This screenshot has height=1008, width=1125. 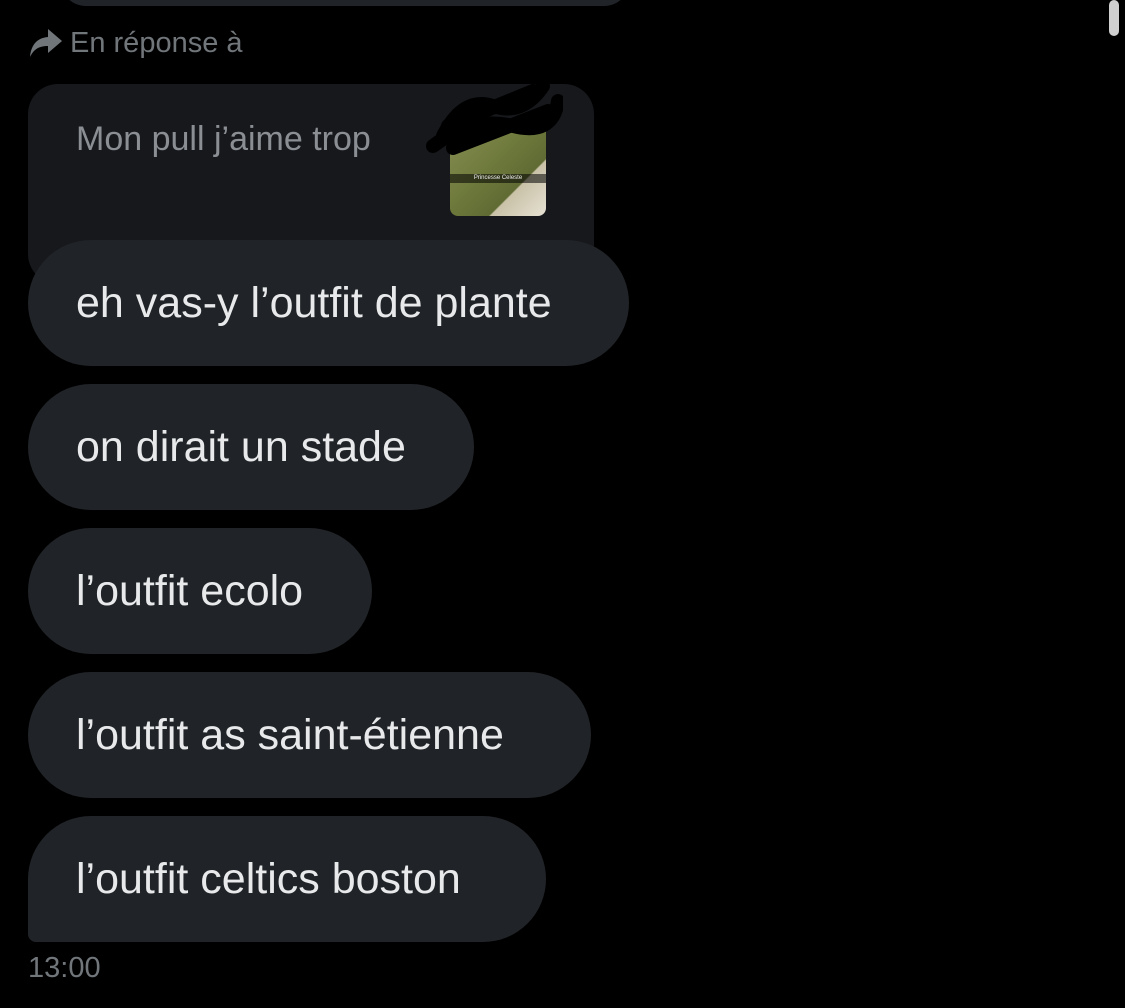 What do you see at coordinates (345, 3) in the screenshot?
I see `previous-message-bubble` at bounding box center [345, 3].